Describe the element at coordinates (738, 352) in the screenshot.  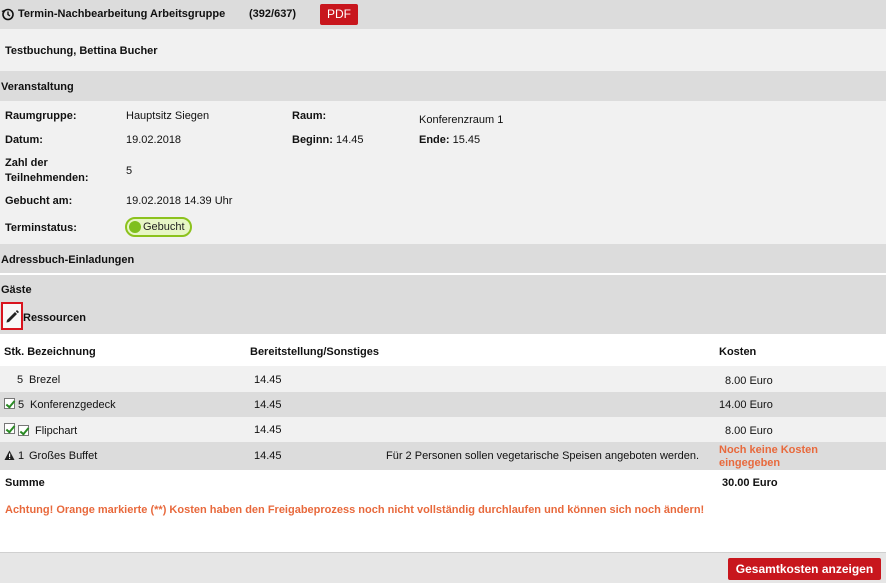
I see `col-kosten: Kosten` at that location.